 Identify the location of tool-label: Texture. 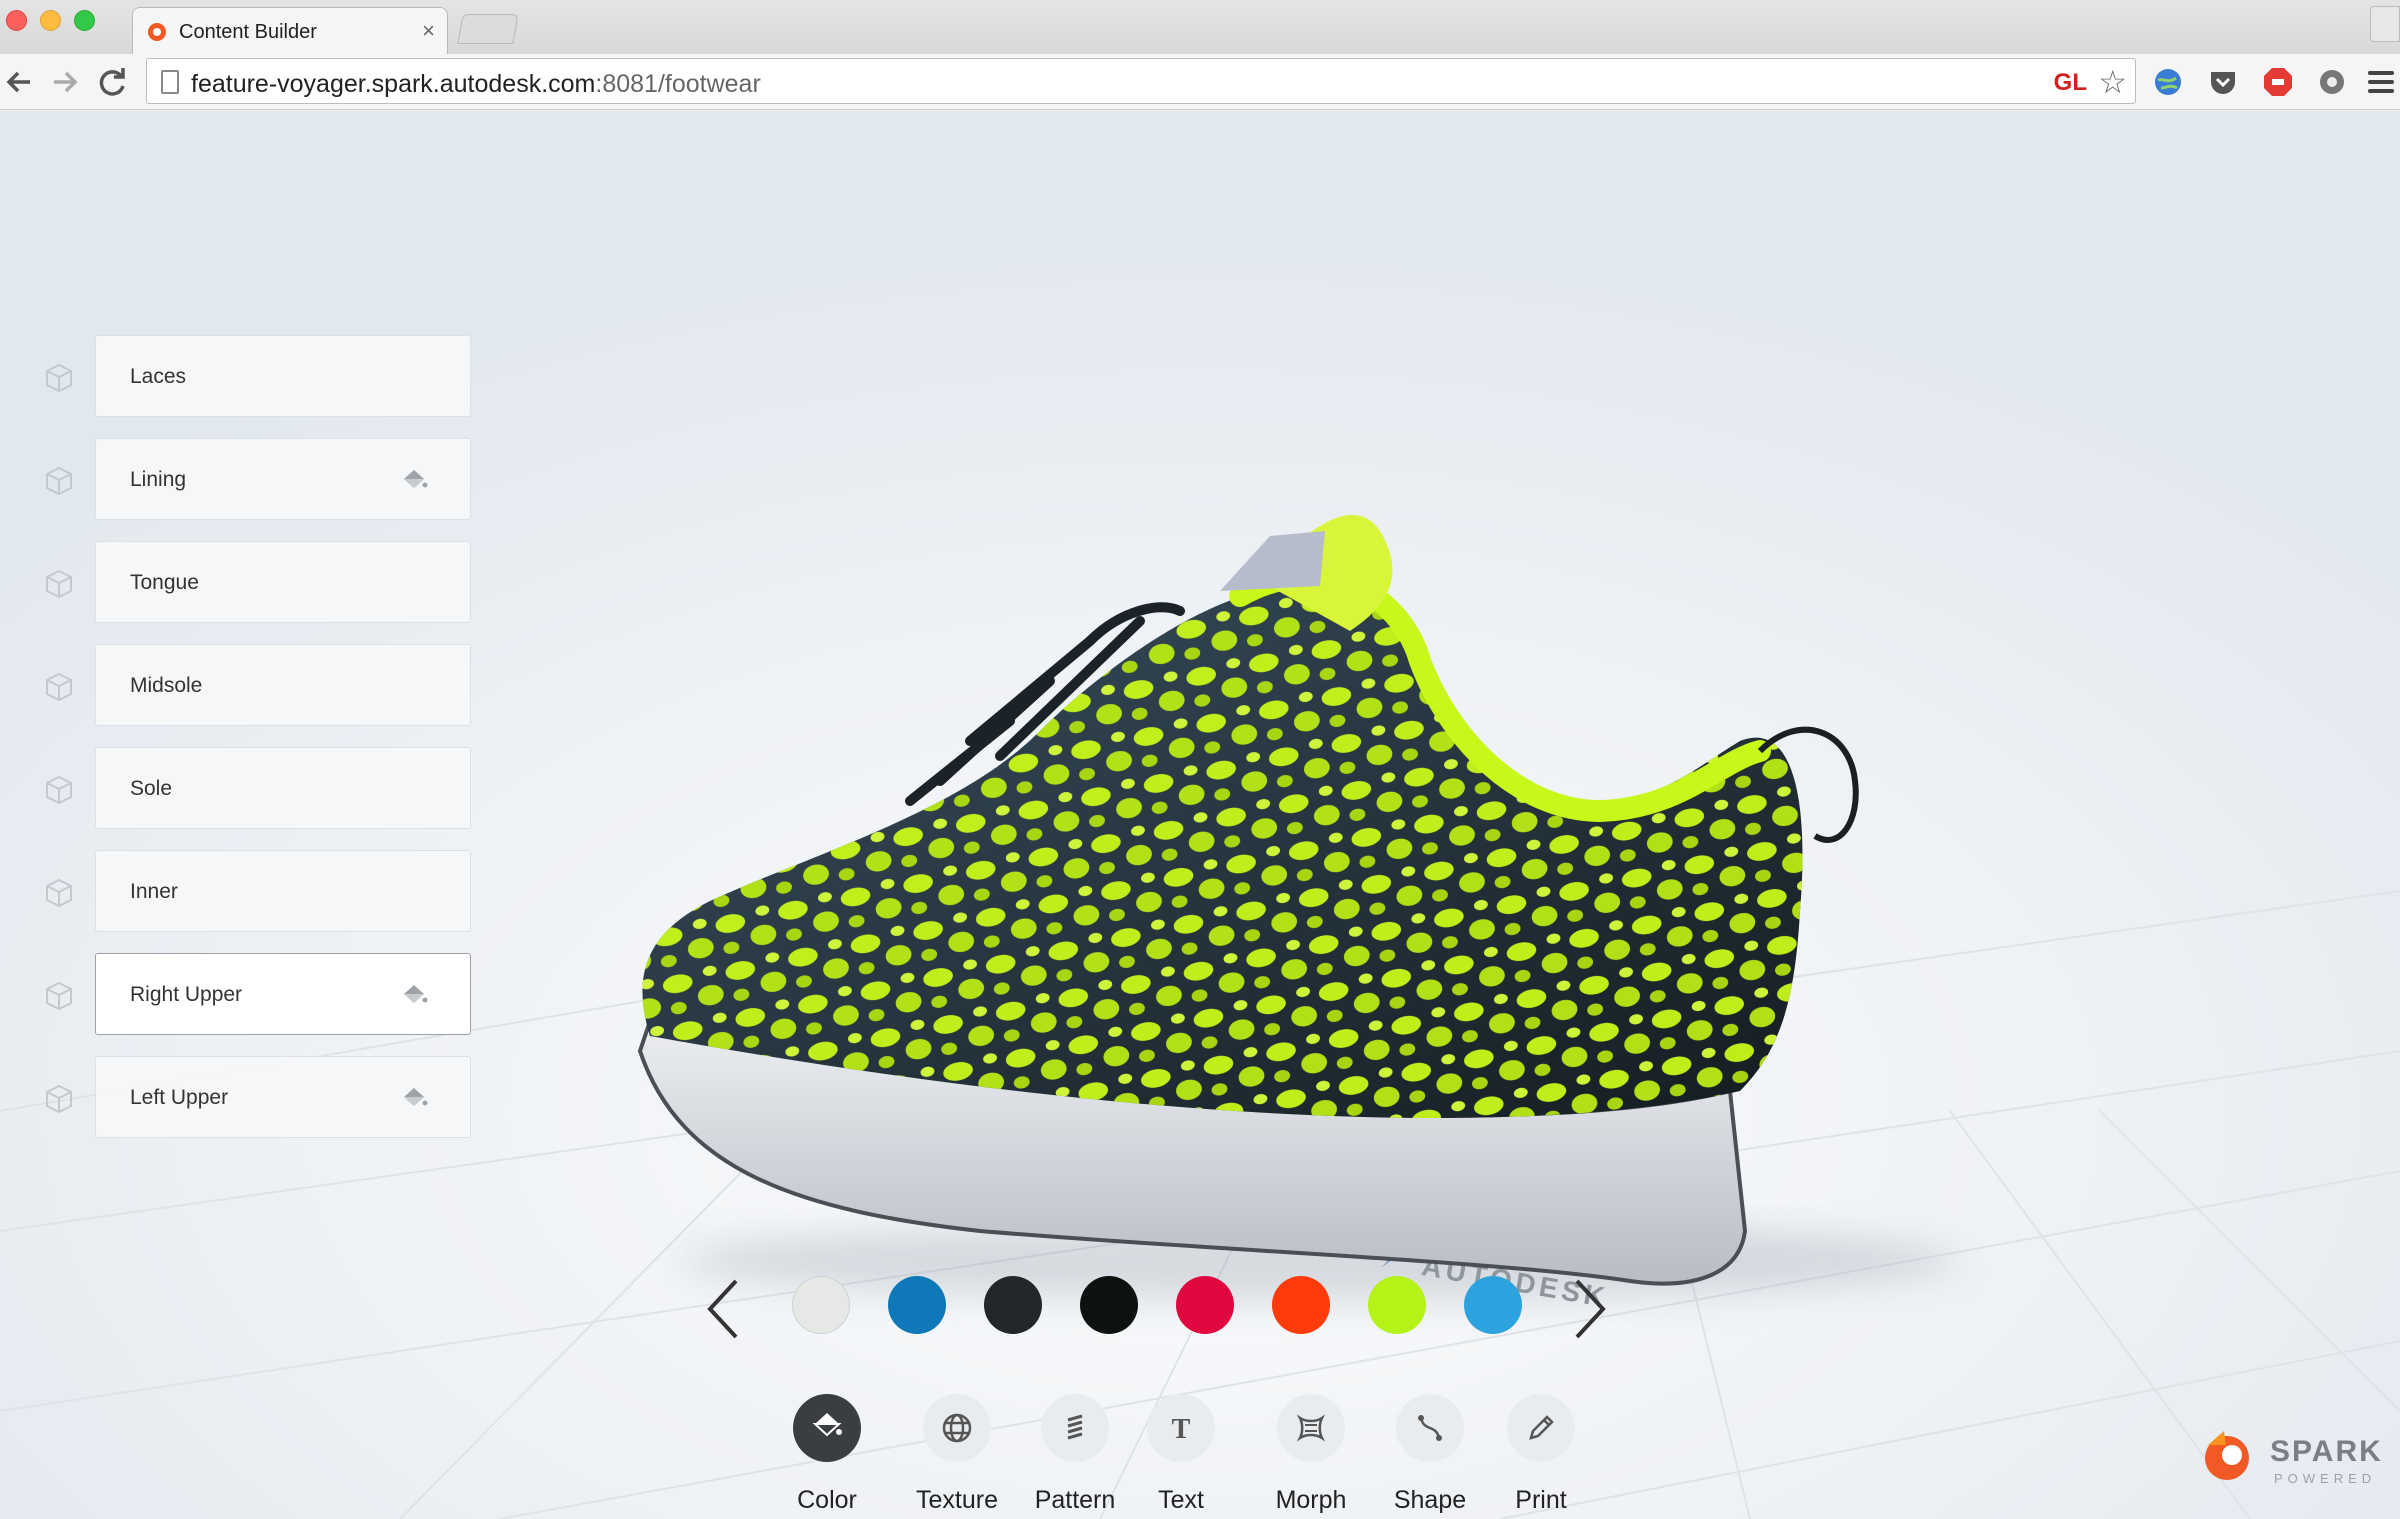
(957, 1500).